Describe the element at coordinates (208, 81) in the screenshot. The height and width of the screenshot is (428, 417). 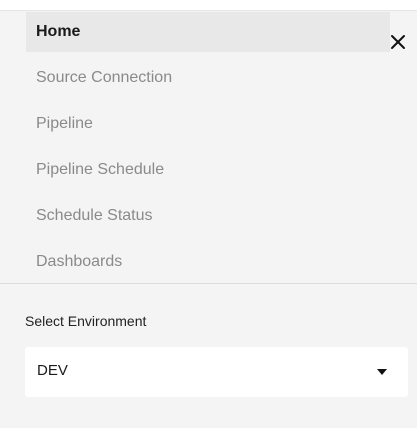
I see `sidebar-item-source-connection: Source Connection` at that location.